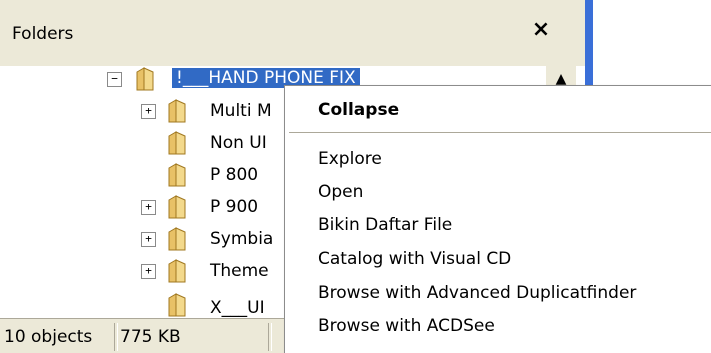  What do you see at coordinates (477, 293) in the screenshot?
I see `menu-item-browse-duplicatfinder: Browse with Advanced Duplicatfinder` at bounding box center [477, 293].